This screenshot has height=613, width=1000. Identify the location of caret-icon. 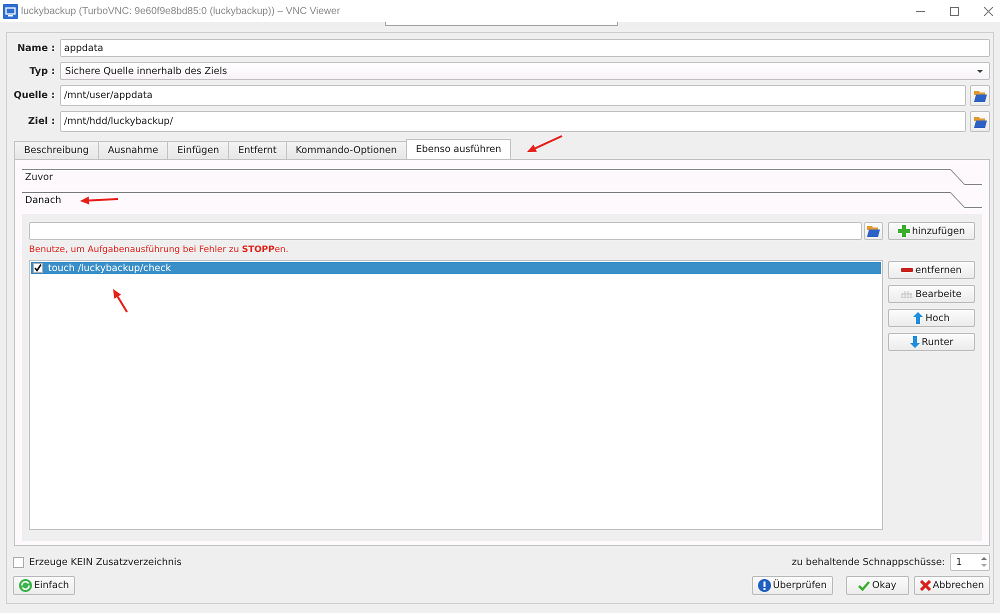
(980, 71).